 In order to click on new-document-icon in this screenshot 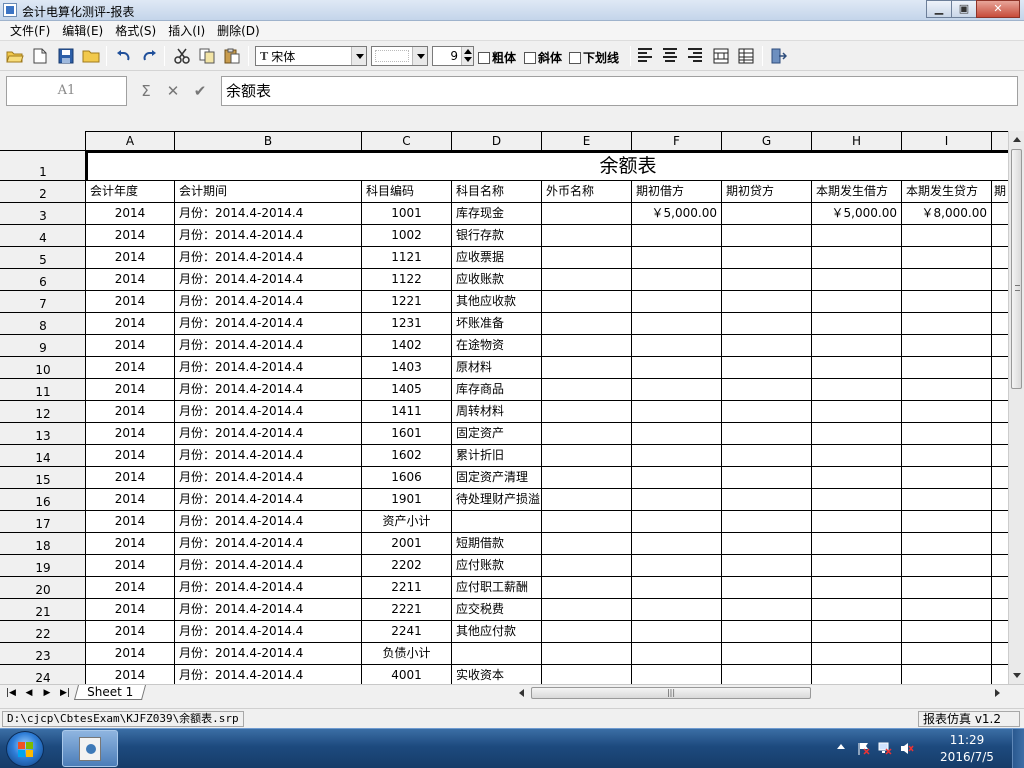, I will do `click(40, 56)`.